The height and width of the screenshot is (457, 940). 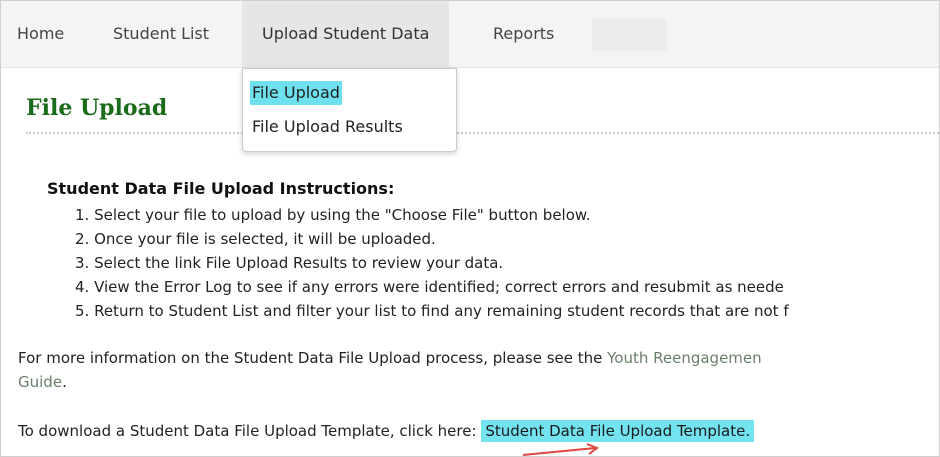 What do you see at coordinates (221, 188) in the screenshot?
I see `instructions-heading: Student Data File Upload Instructions:` at bounding box center [221, 188].